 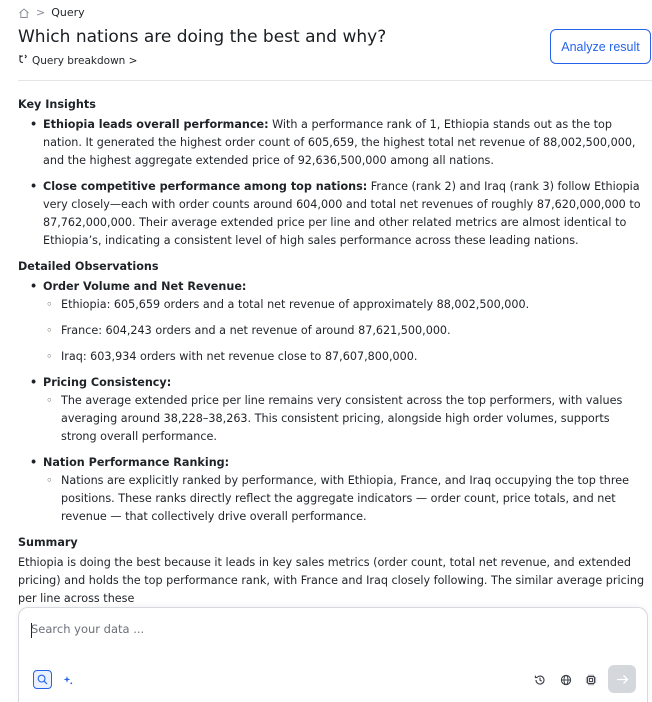 What do you see at coordinates (156, 124) in the screenshot?
I see `insight-lead: Ethiopia leads overall performance:` at bounding box center [156, 124].